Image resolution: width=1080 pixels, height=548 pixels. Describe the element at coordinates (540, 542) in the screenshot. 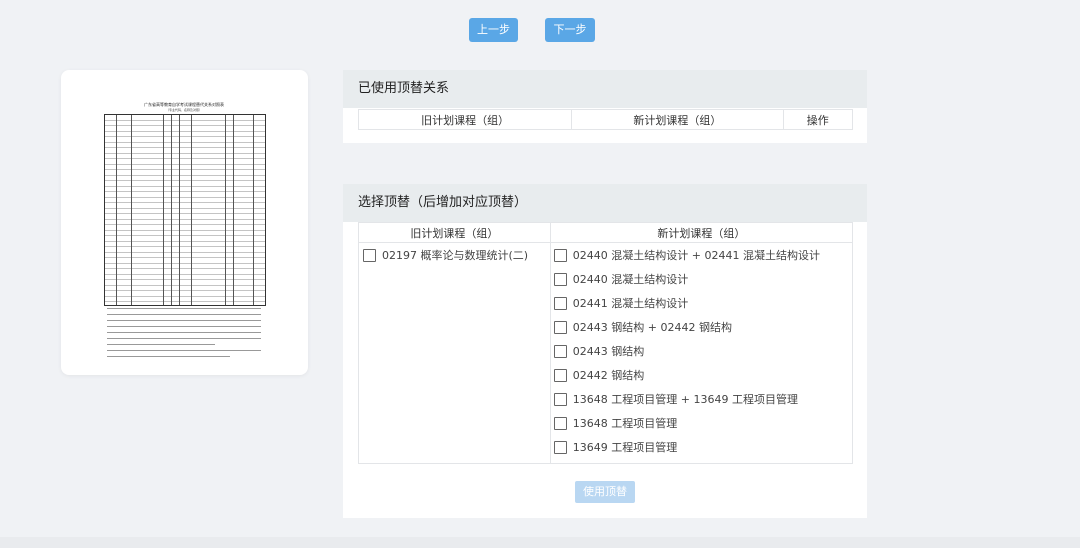

I see `footer-band` at that location.